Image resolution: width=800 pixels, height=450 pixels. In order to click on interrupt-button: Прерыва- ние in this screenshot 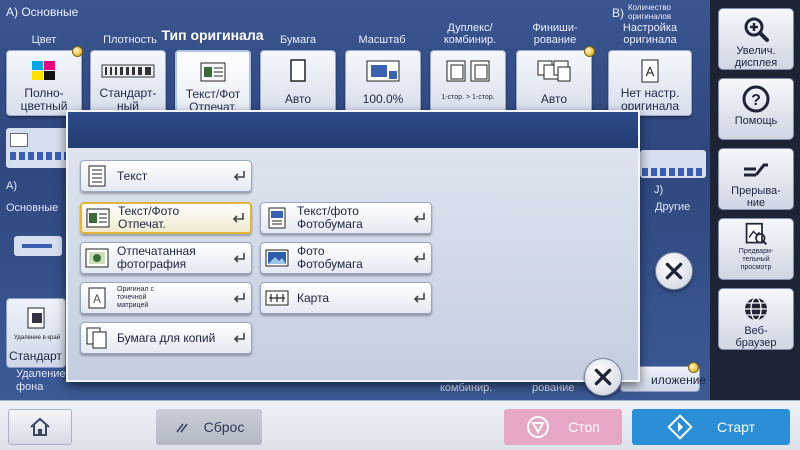, I will do `click(756, 179)`.